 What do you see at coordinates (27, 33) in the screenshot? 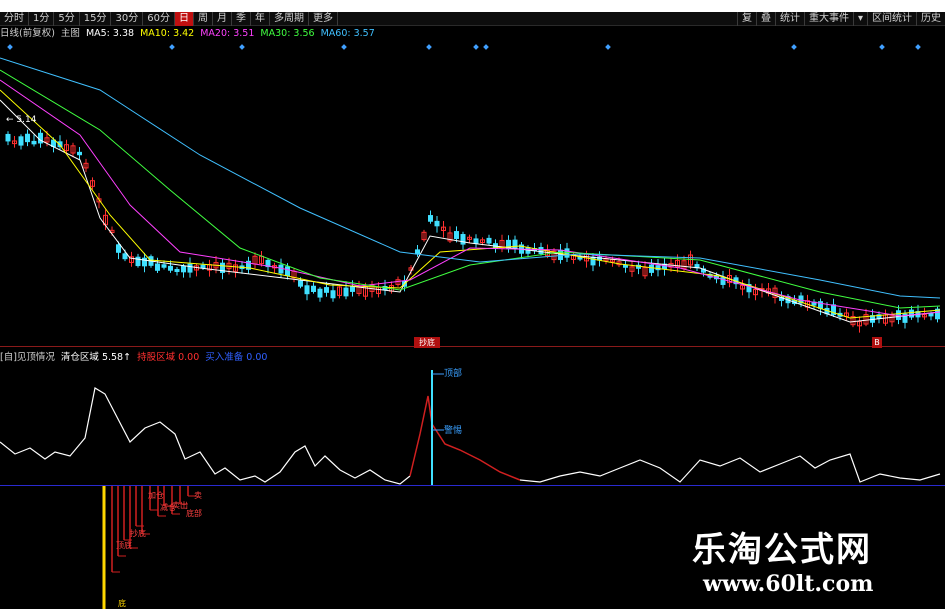
I see `chart-mode-label: 日线(前复权)` at bounding box center [27, 33].